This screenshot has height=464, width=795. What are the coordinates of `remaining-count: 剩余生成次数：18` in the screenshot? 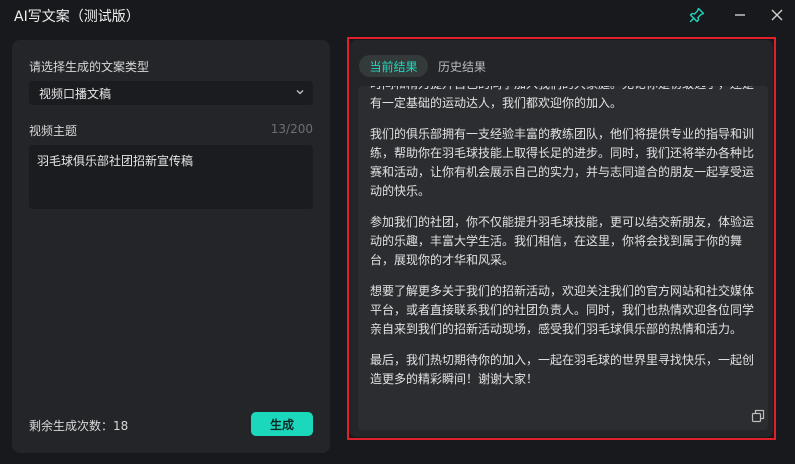 It's located at (79, 426).